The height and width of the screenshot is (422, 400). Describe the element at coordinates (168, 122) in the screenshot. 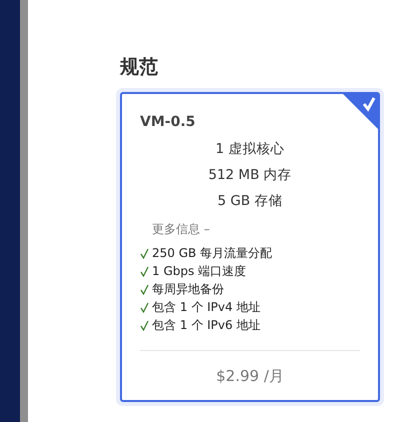

I see `plan-name: VM-0.5` at that location.